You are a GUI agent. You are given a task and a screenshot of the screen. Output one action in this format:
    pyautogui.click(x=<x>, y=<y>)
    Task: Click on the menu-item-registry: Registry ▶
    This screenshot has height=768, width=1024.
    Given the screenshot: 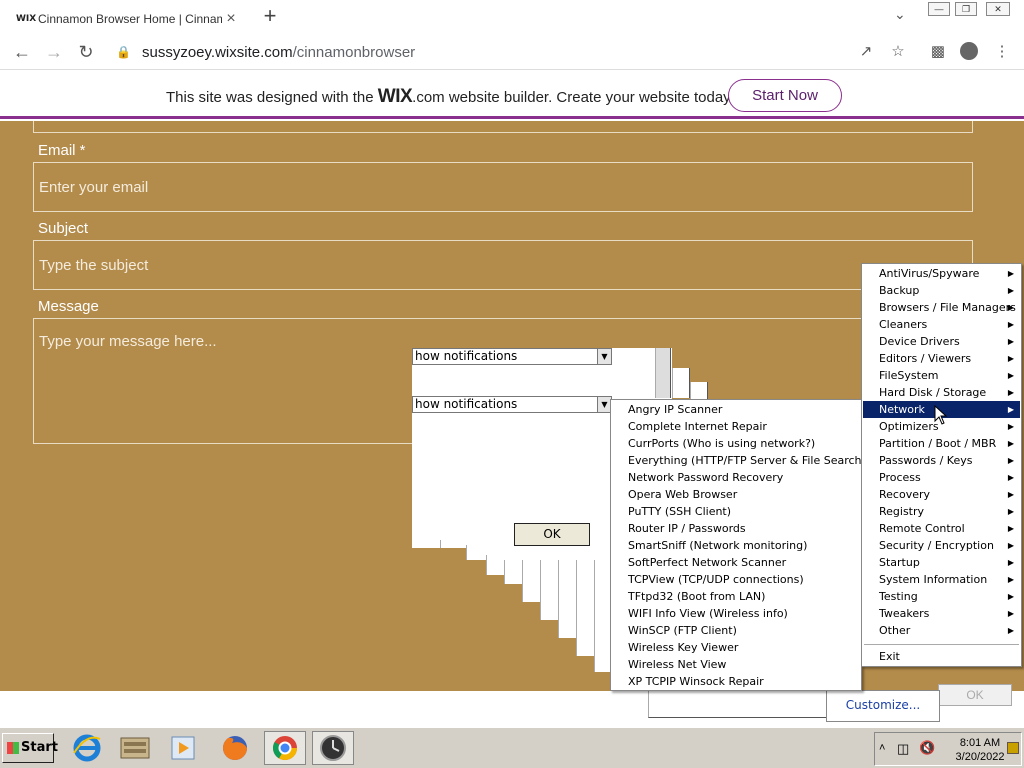 What is the action you would take?
    pyautogui.click(x=941, y=511)
    